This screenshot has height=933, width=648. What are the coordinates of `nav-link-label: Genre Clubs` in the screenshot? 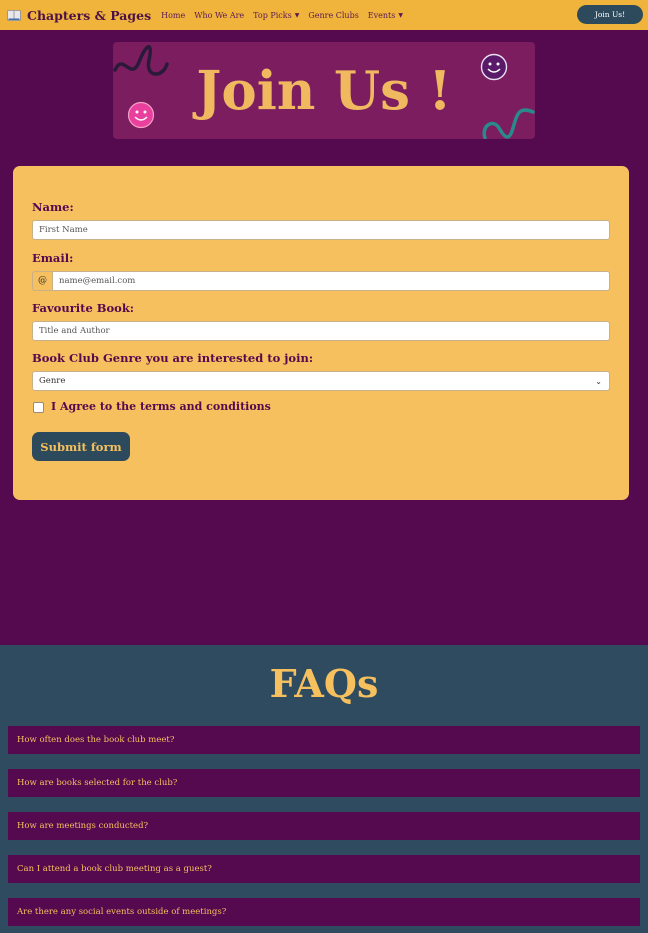 It's located at (333, 15).